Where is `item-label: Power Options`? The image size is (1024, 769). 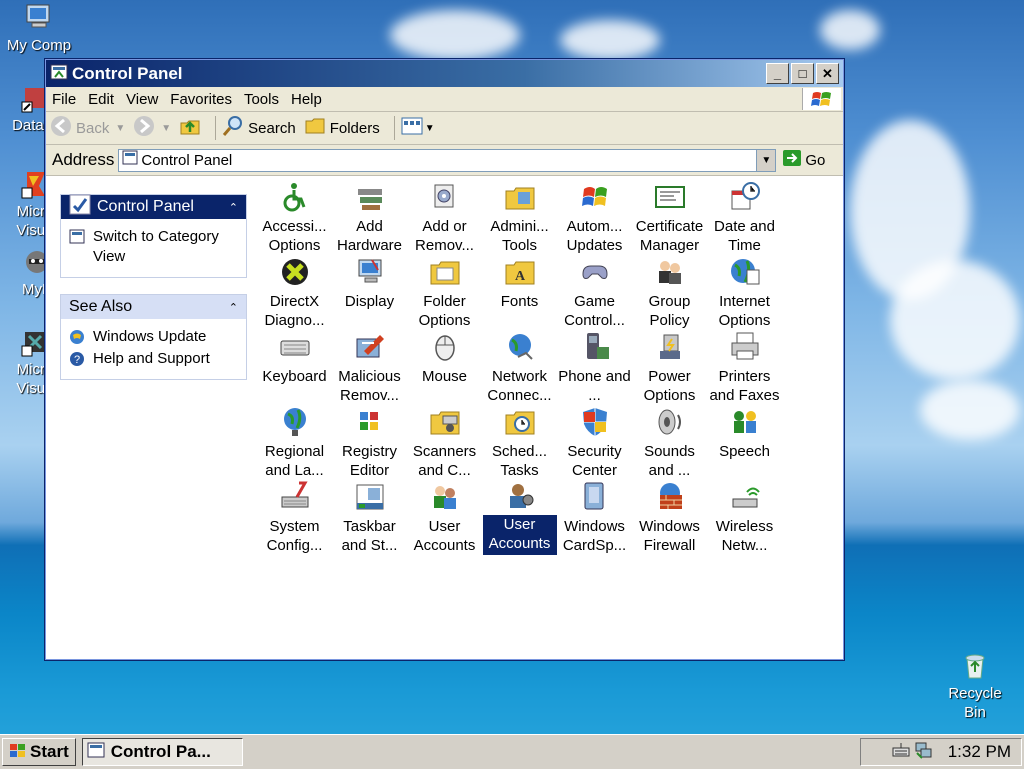 item-label: Power Options is located at coordinates (669, 386).